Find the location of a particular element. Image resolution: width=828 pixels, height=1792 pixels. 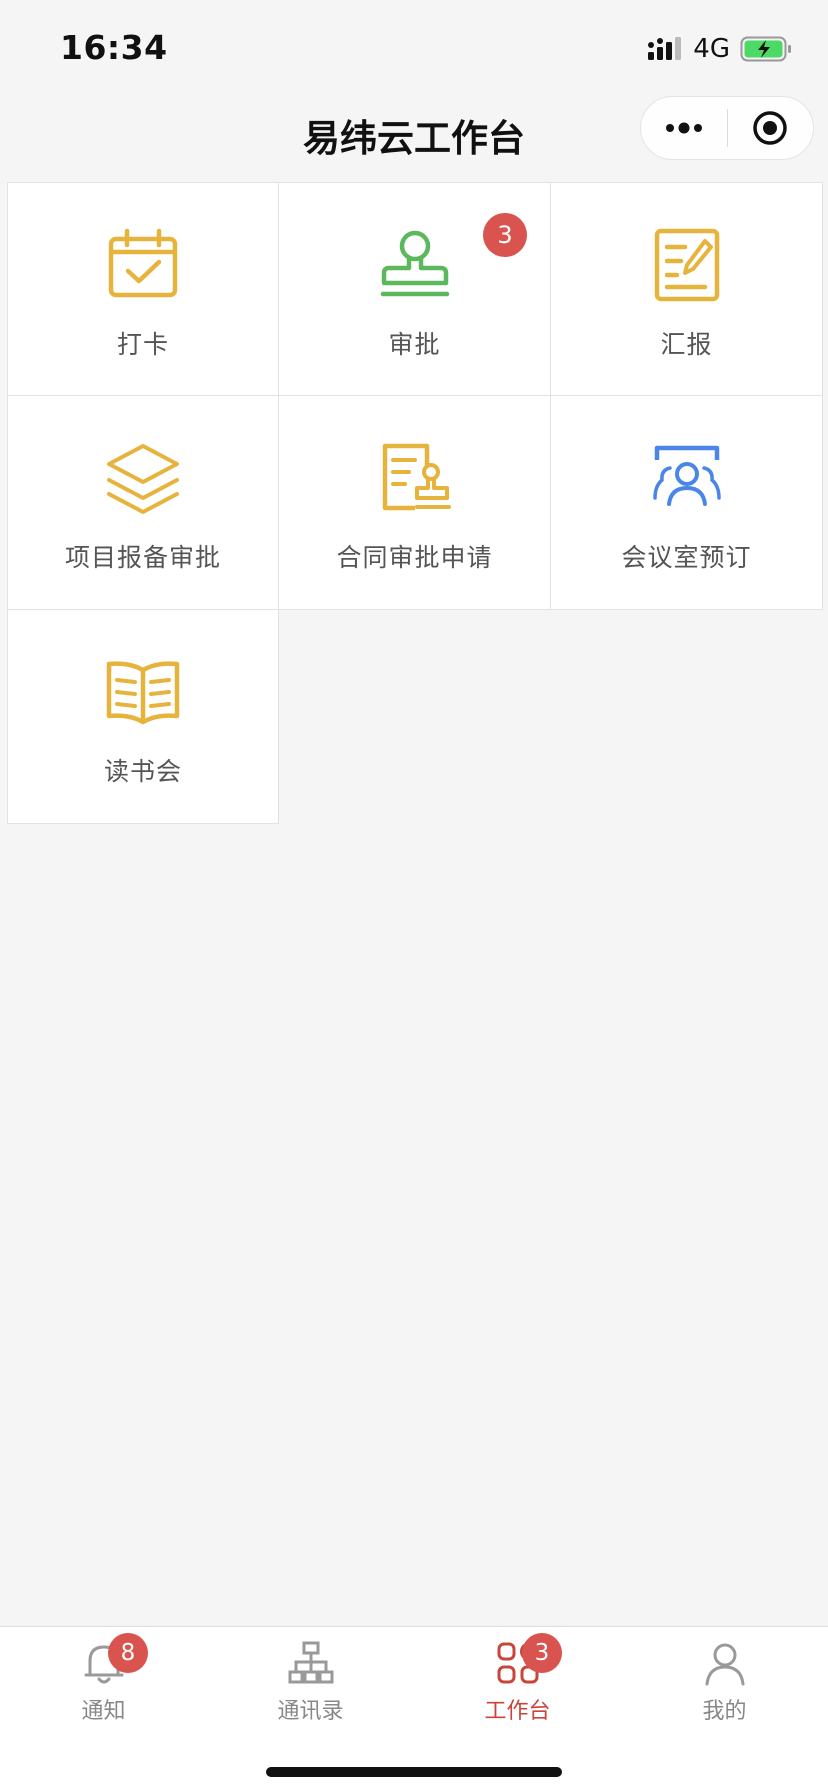

workbench-badge: 3 is located at coordinates (542, 1653).